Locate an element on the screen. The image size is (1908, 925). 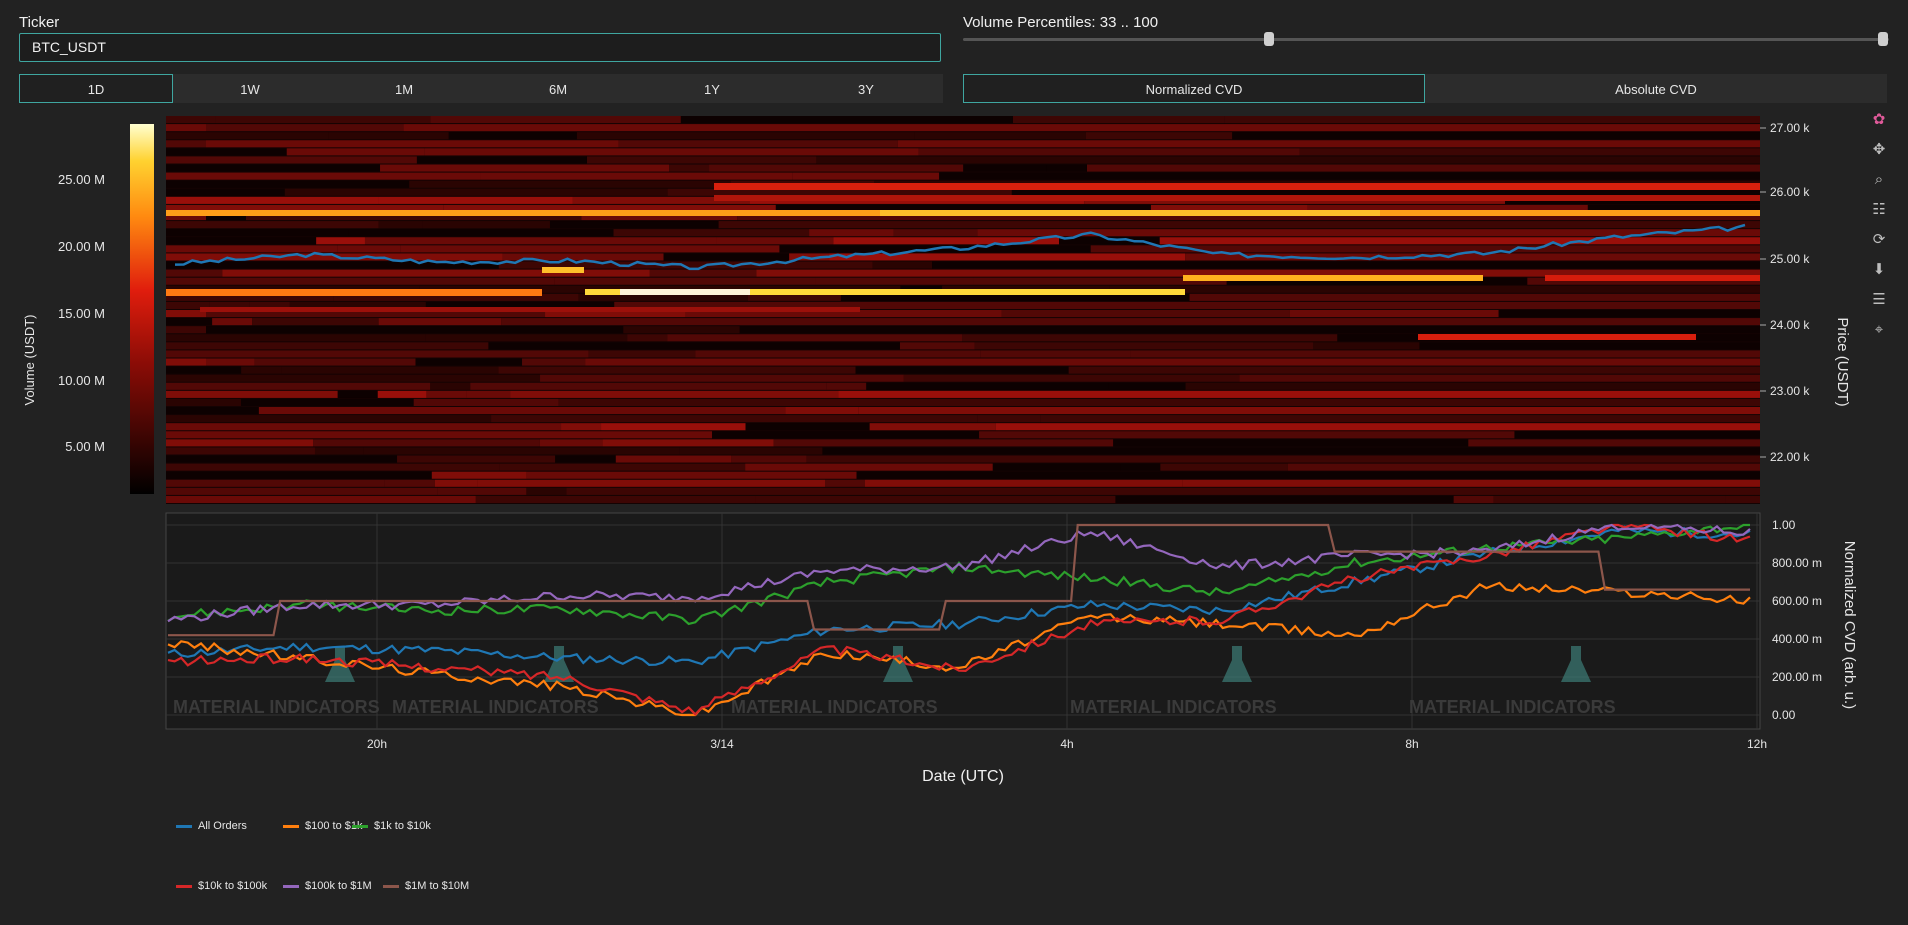
absolute-cvd-button: Absolute CVD is located at coordinates (1656, 88).